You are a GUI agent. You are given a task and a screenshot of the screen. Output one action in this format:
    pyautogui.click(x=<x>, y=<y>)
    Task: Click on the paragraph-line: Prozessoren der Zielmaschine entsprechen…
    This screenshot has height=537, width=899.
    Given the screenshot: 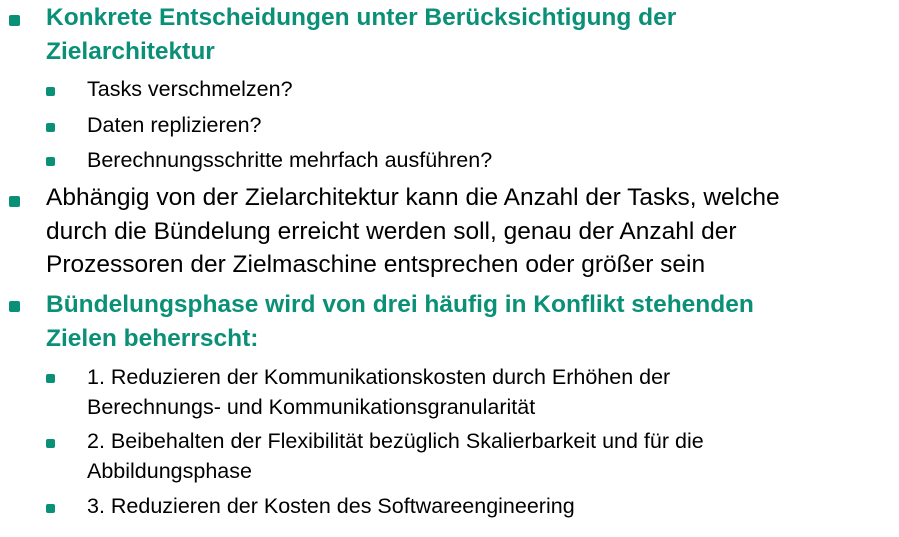 What is the action you would take?
    pyautogui.click(x=376, y=264)
    